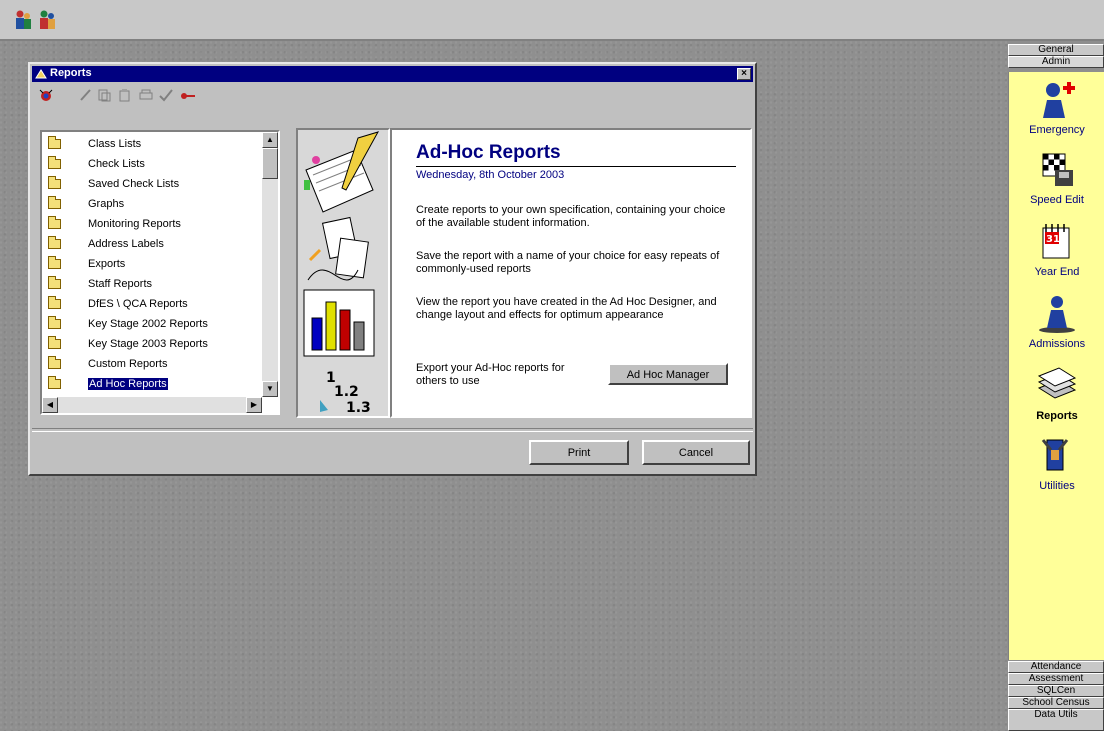 This screenshot has width=1104, height=731. What do you see at coordinates (1057, 130) in the screenshot?
I see `nav-label-emergency: Emergency` at bounding box center [1057, 130].